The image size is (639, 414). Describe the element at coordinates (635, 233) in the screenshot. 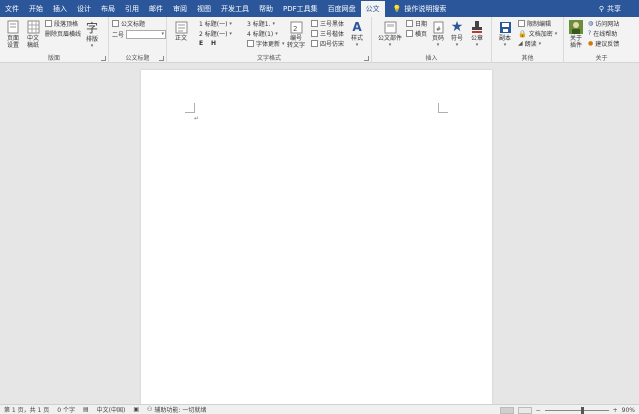

I see `vertical-scrollbar` at that location.